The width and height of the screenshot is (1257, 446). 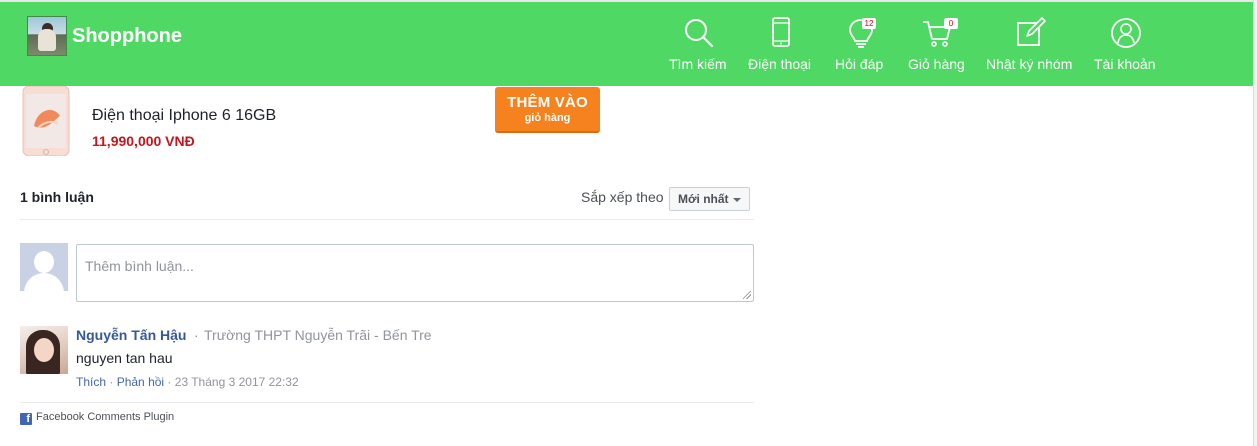 What do you see at coordinates (951, 23) in the screenshot?
I see `cart-badge: 0` at bounding box center [951, 23].